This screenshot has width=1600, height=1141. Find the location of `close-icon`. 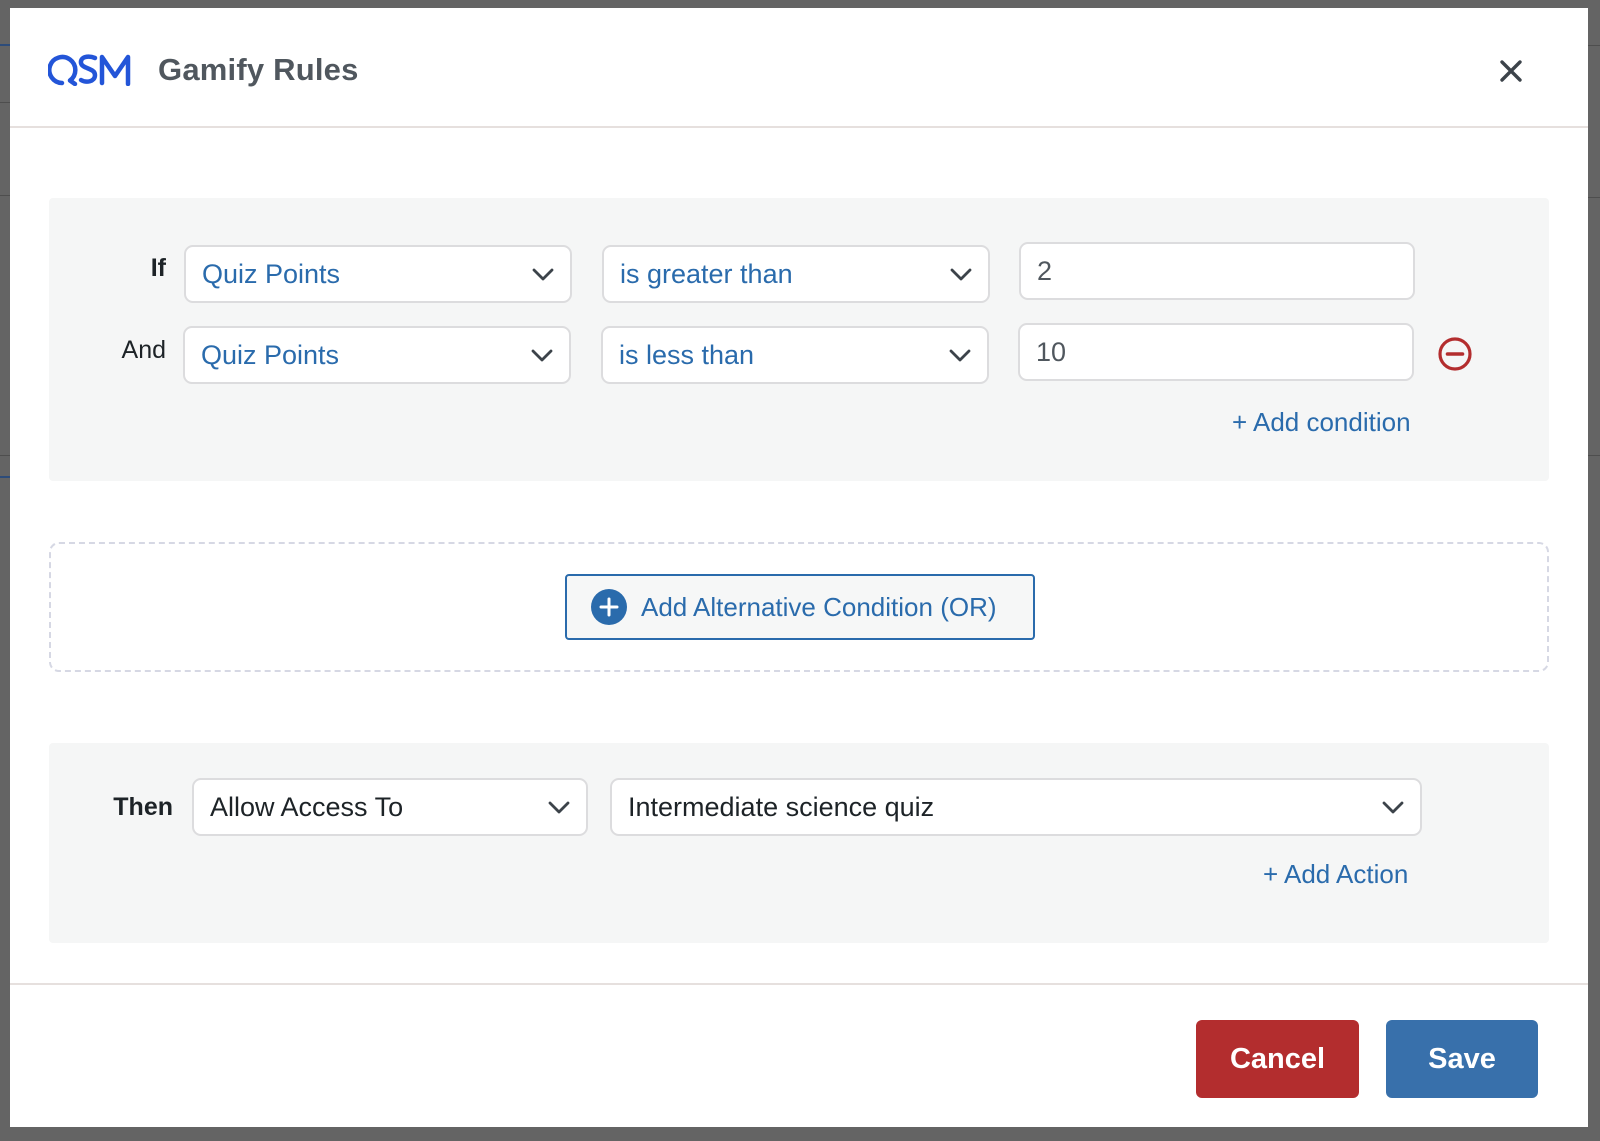

close-icon is located at coordinates (1511, 71).